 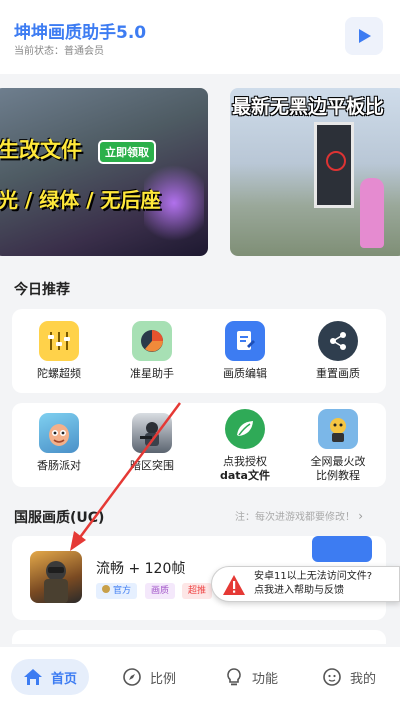 I want to click on grid-label: 全网最火改 比例教程, so click(x=338, y=468).